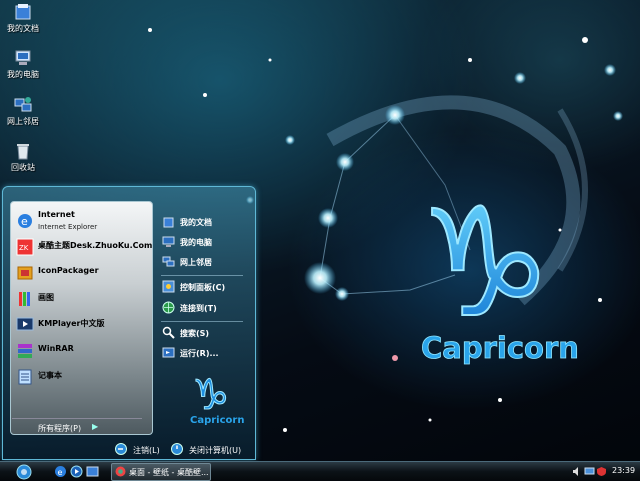 This screenshot has width=640, height=481. What do you see at coordinates (168, 286) in the screenshot?
I see `control-panel-icon` at bounding box center [168, 286].